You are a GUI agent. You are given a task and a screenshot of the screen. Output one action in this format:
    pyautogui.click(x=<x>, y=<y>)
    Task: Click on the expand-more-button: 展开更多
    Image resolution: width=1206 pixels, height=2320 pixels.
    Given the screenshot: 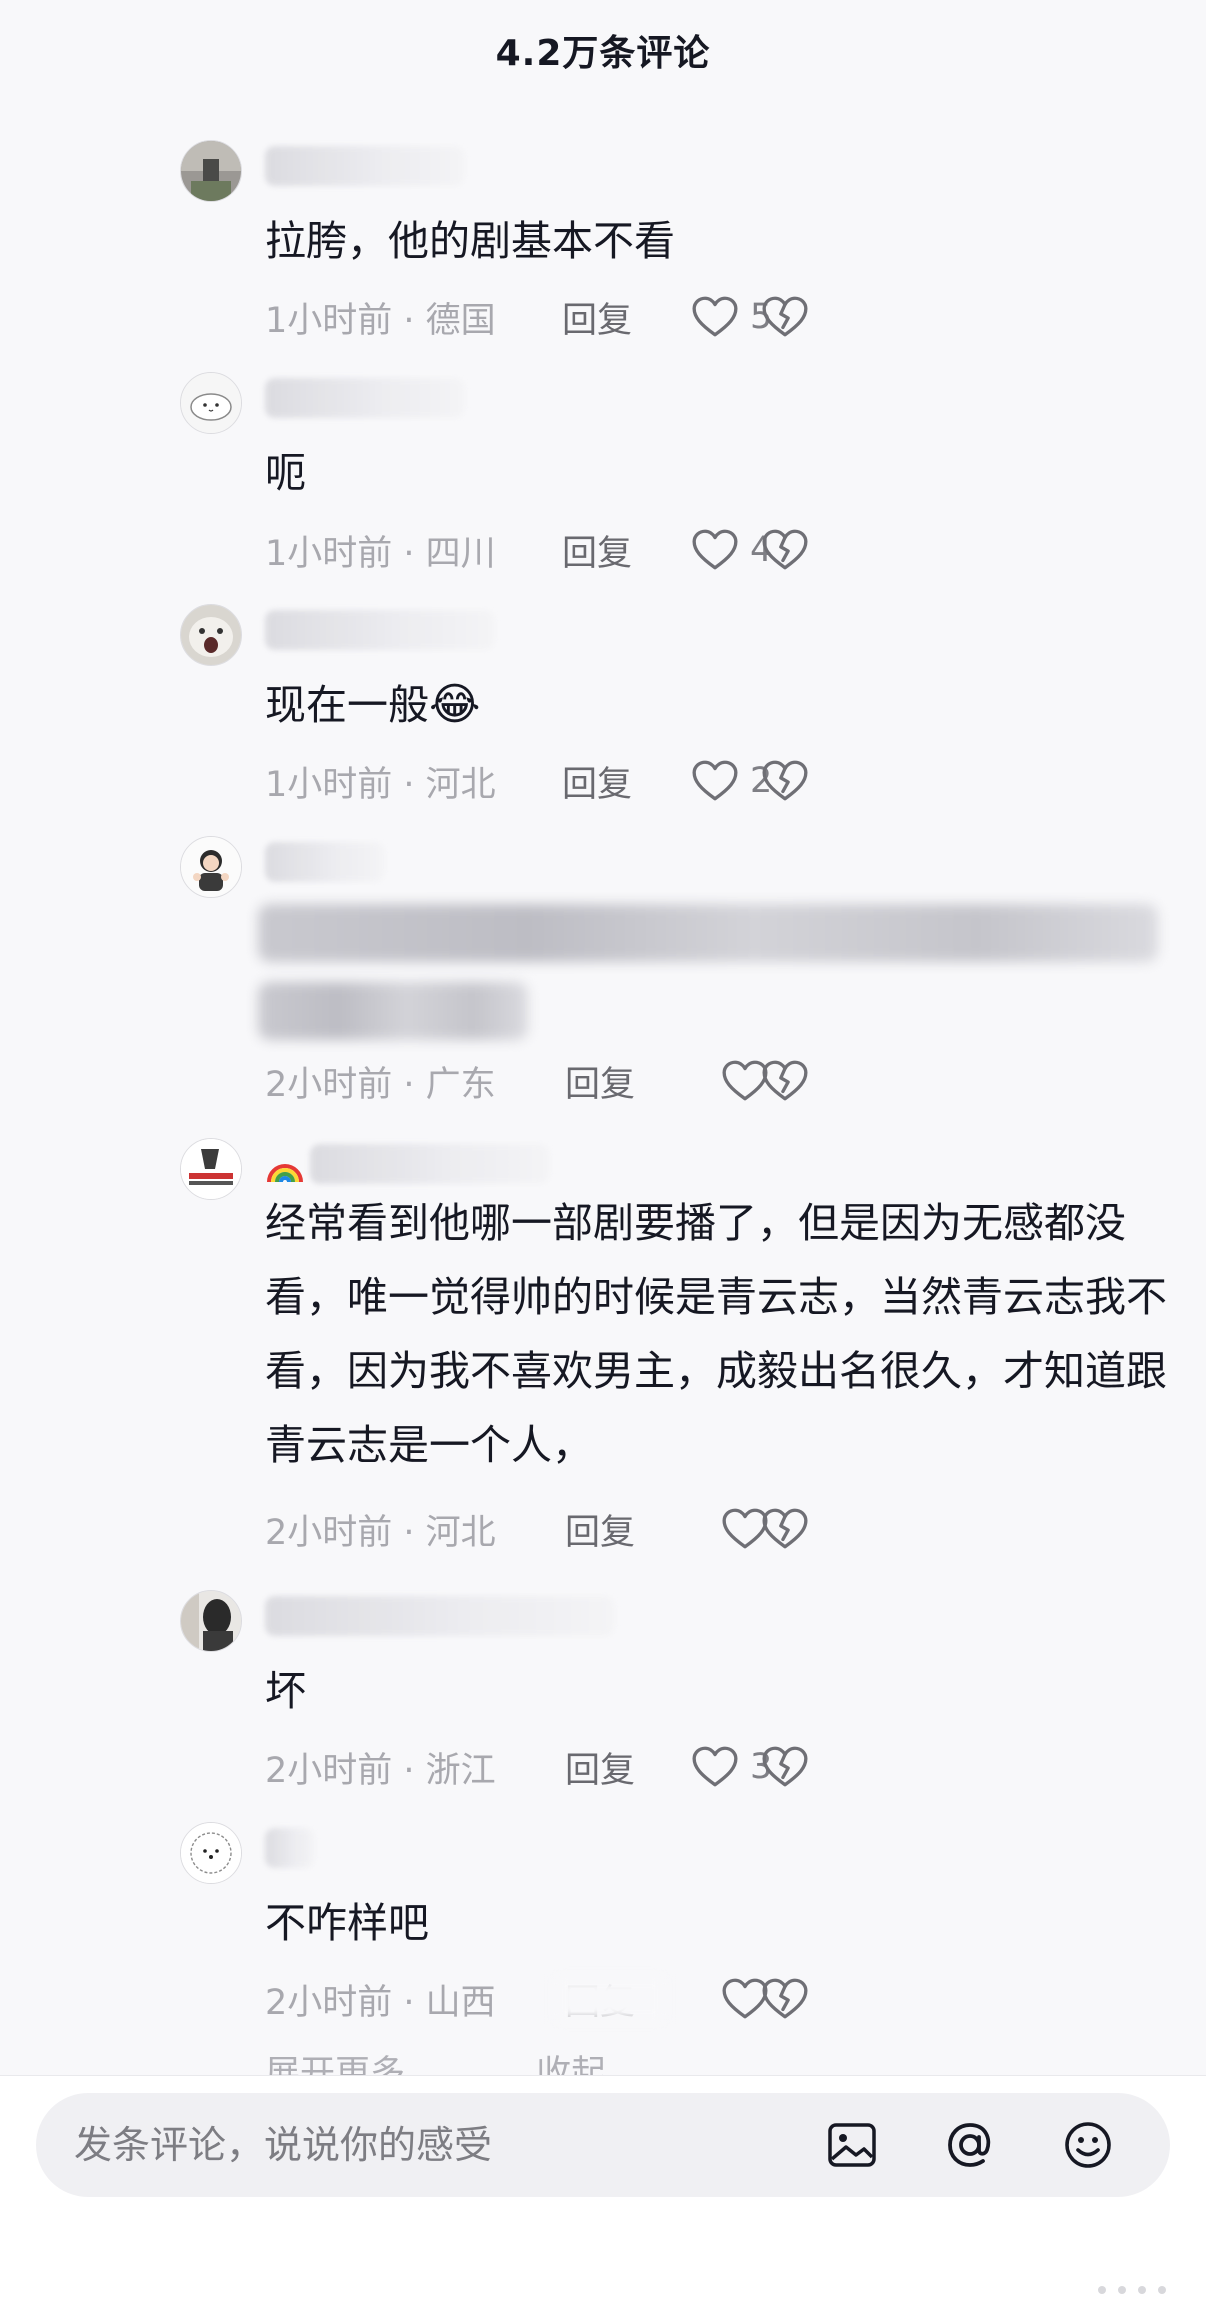 What is the action you would take?
    pyautogui.click(x=335, y=2065)
    